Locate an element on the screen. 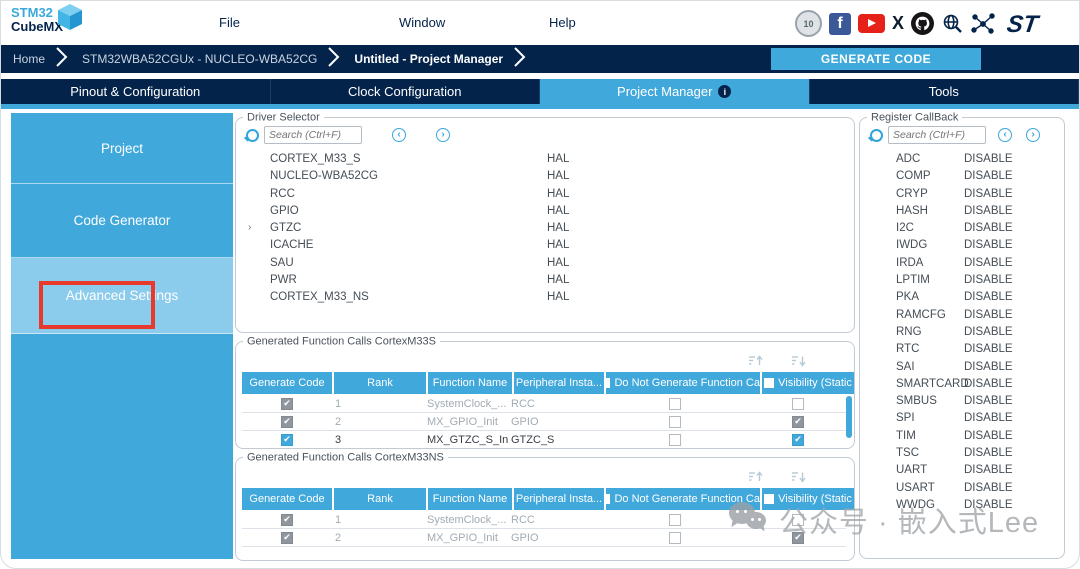 The image size is (1080, 569). register-row: I2C DISABLE is located at coordinates (962, 229).